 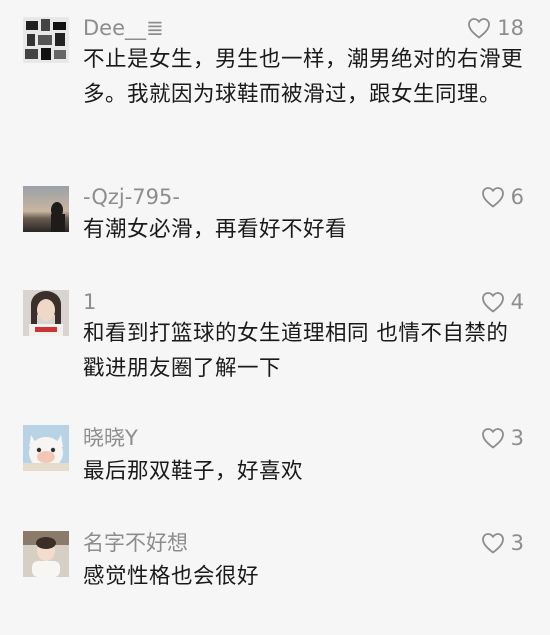 I want to click on comment-text: 和看到打篮球的女生道理相同 也情不自禁的戳进朋友圈了解一下, so click(x=296, y=351).